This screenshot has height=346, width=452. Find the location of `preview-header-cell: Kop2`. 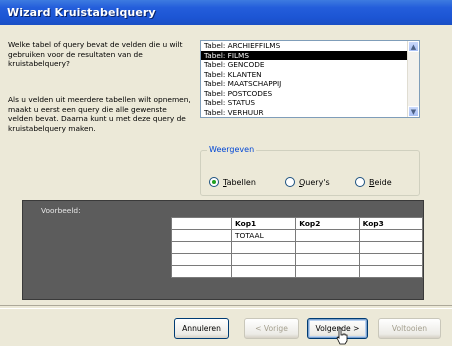

preview-header-cell: Kop2 is located at coordinates (327, 223).